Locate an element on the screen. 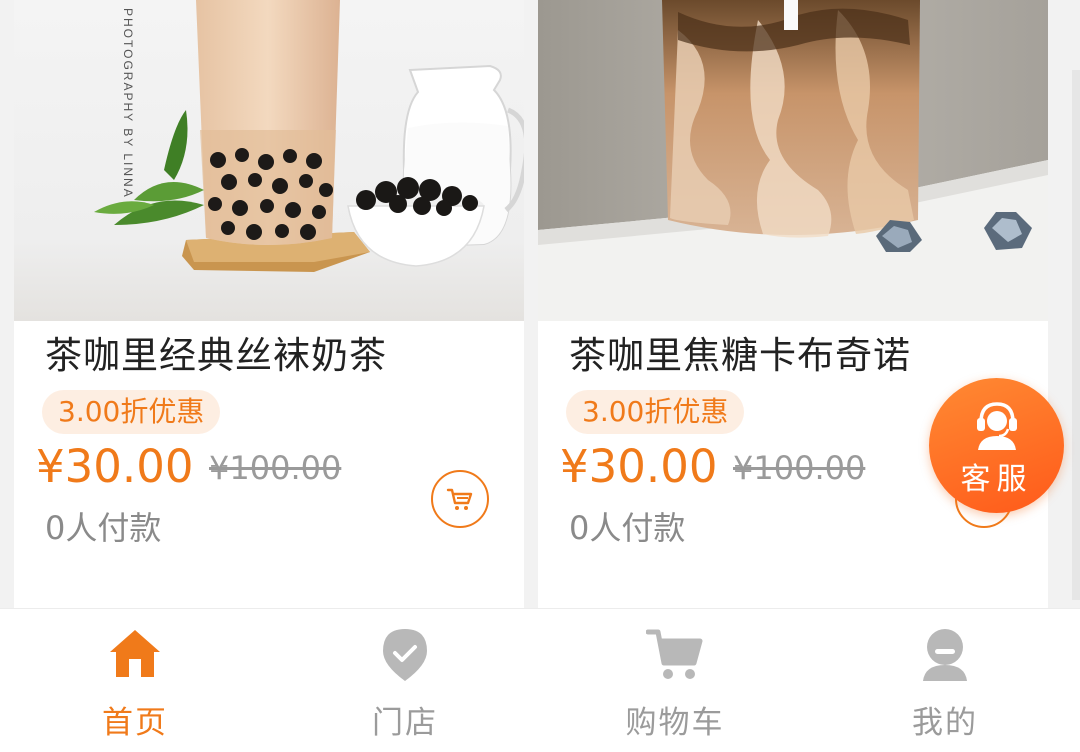 The height and width of the screenshot is (752, 1080). user-icon is located at coordinates (945, 655).